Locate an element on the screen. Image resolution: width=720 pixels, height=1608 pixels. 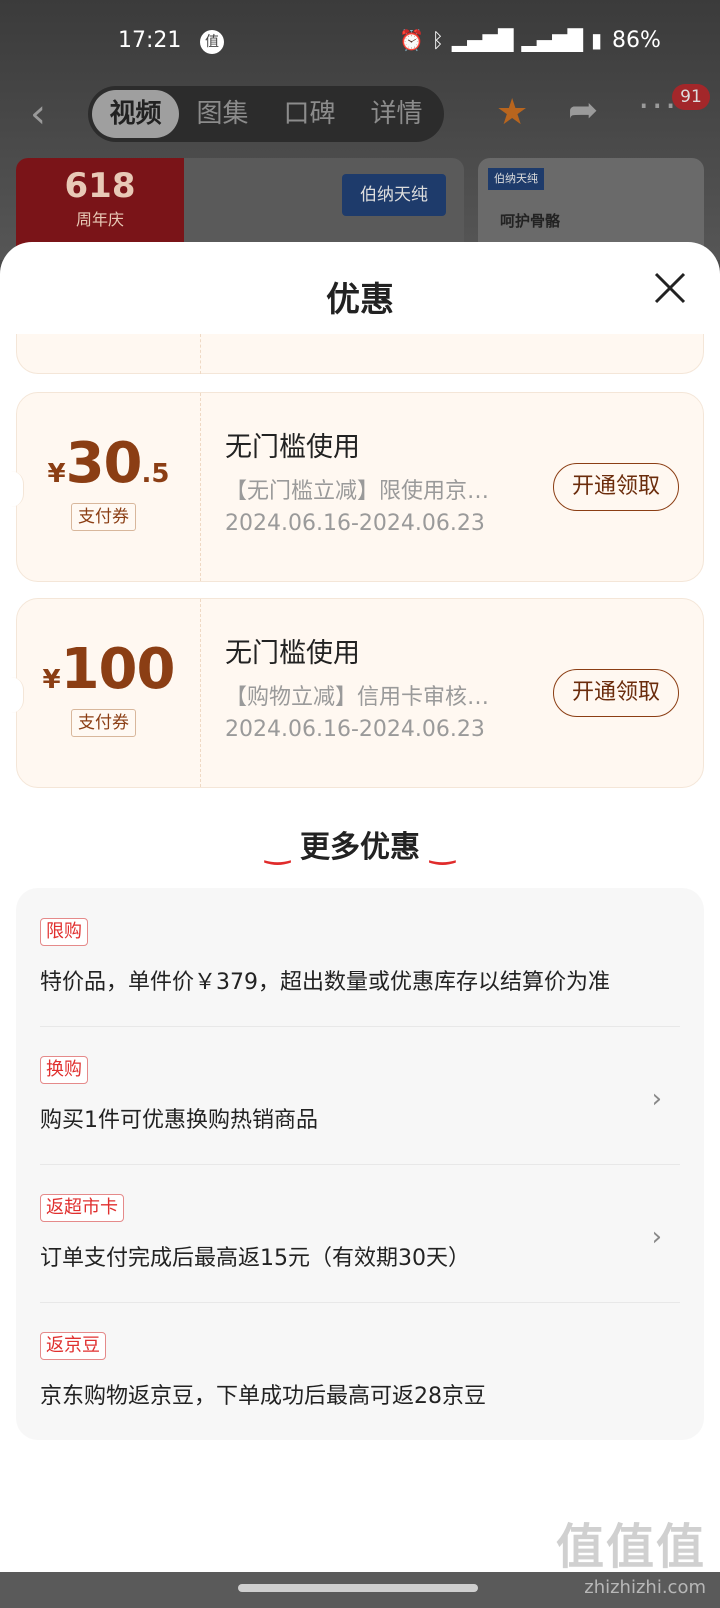
signal-5g-2-icon: ▂▄▆█ is located at coordinates (552, 40).